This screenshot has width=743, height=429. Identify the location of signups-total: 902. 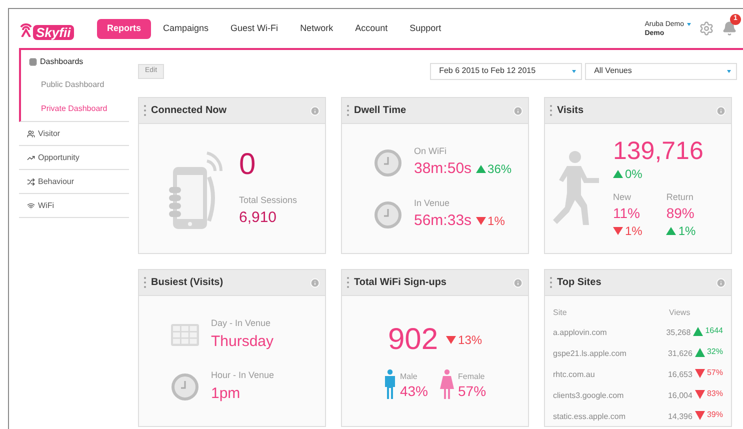
(413, 340).